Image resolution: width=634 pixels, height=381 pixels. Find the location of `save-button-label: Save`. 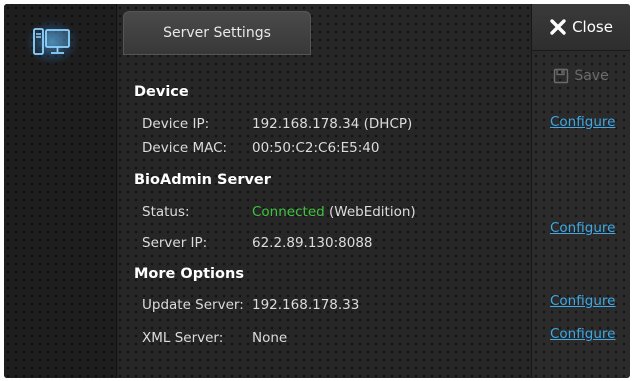

save-button-label: Save is located at coordinates (591, 76).